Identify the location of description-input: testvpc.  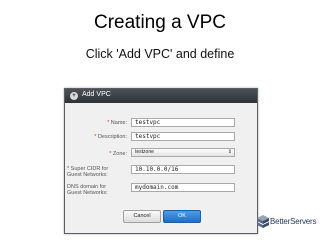
(183, 136).